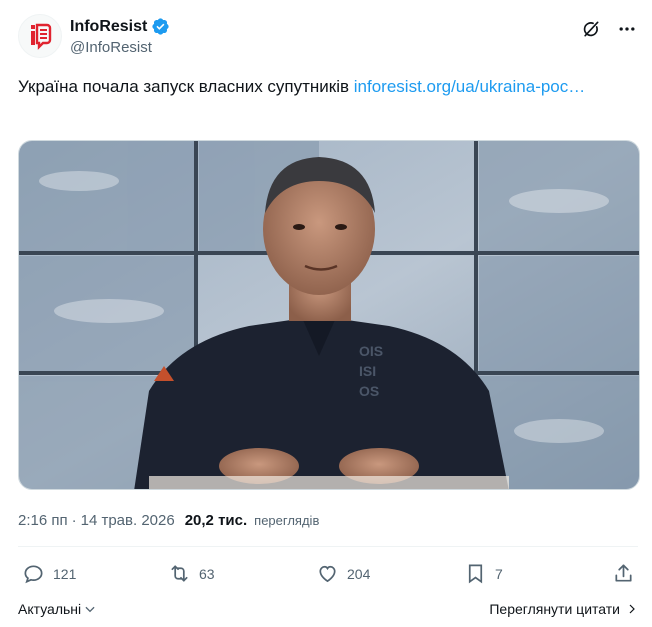 The image size is (652, 627). Describe the element at coordinates (65, 573) in the screenshot. I see `reply-count: 121` at that location.